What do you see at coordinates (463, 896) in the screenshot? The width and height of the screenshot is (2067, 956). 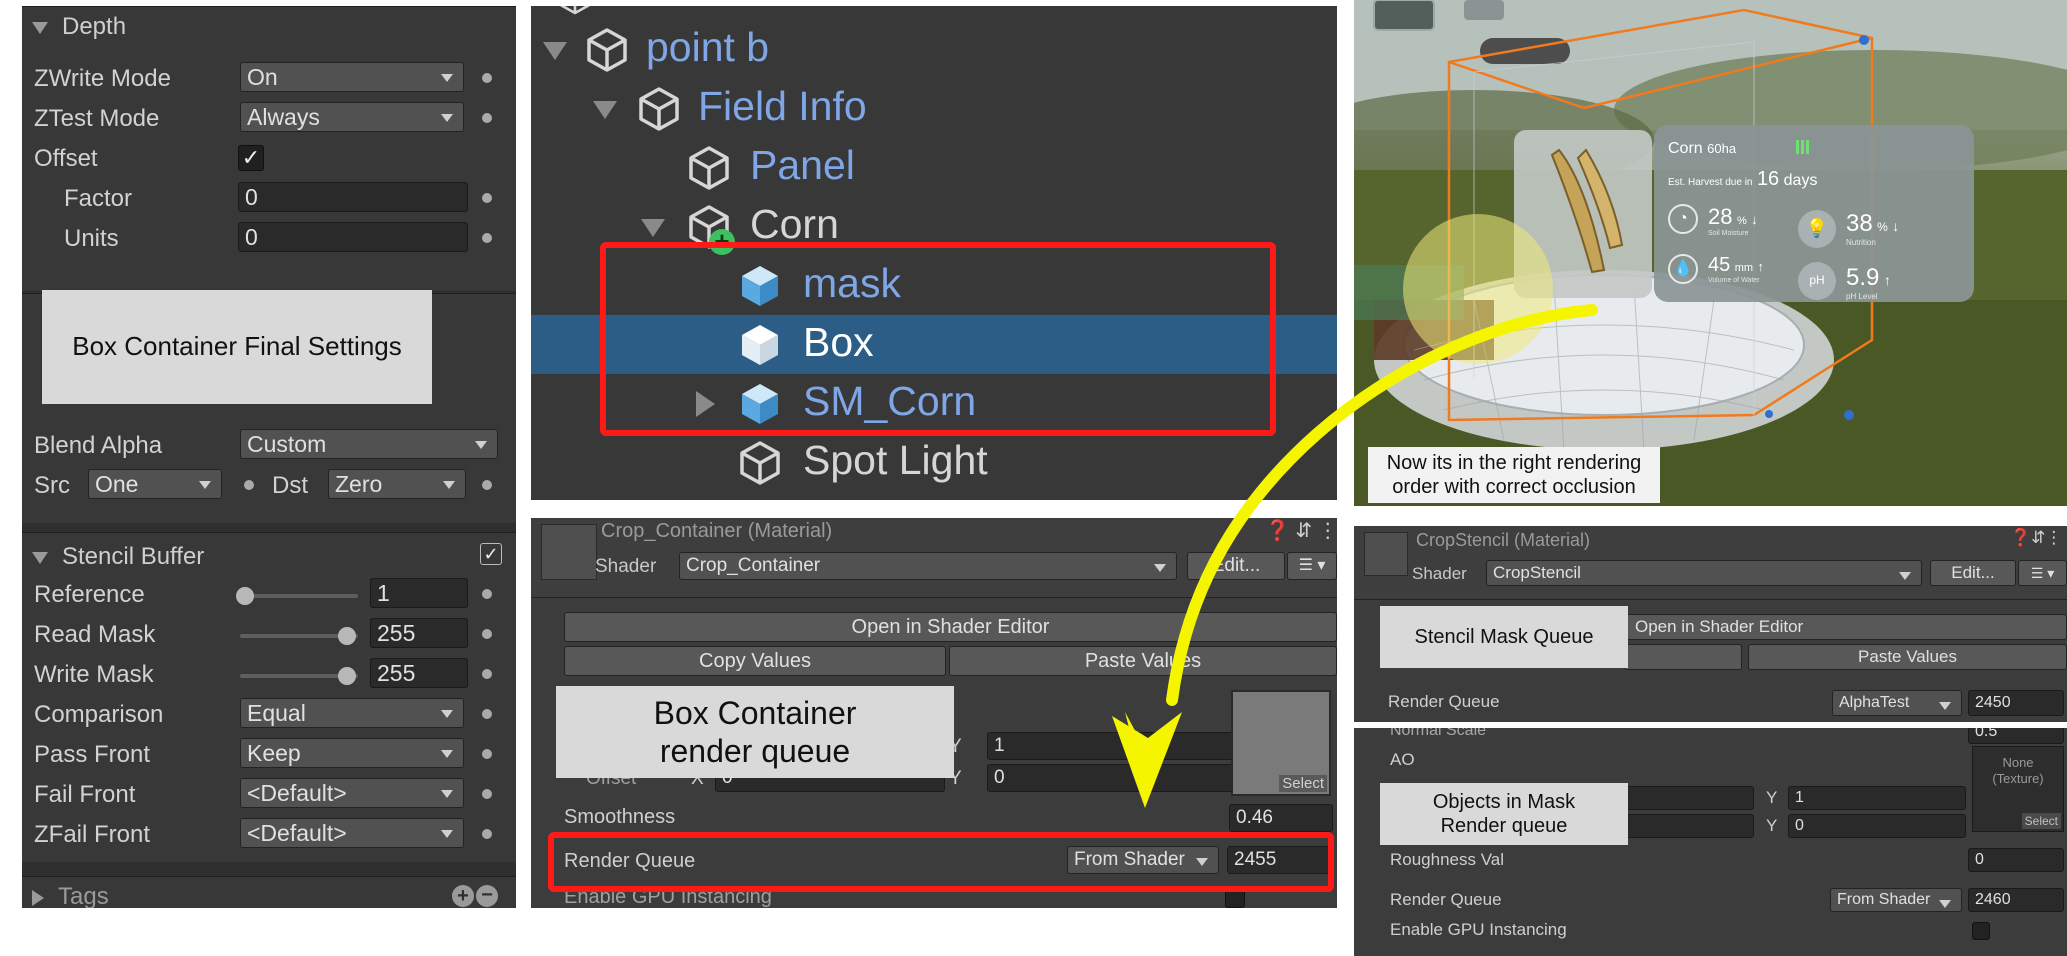 I see `plus-icon: +` at bounding box center [463, 896].